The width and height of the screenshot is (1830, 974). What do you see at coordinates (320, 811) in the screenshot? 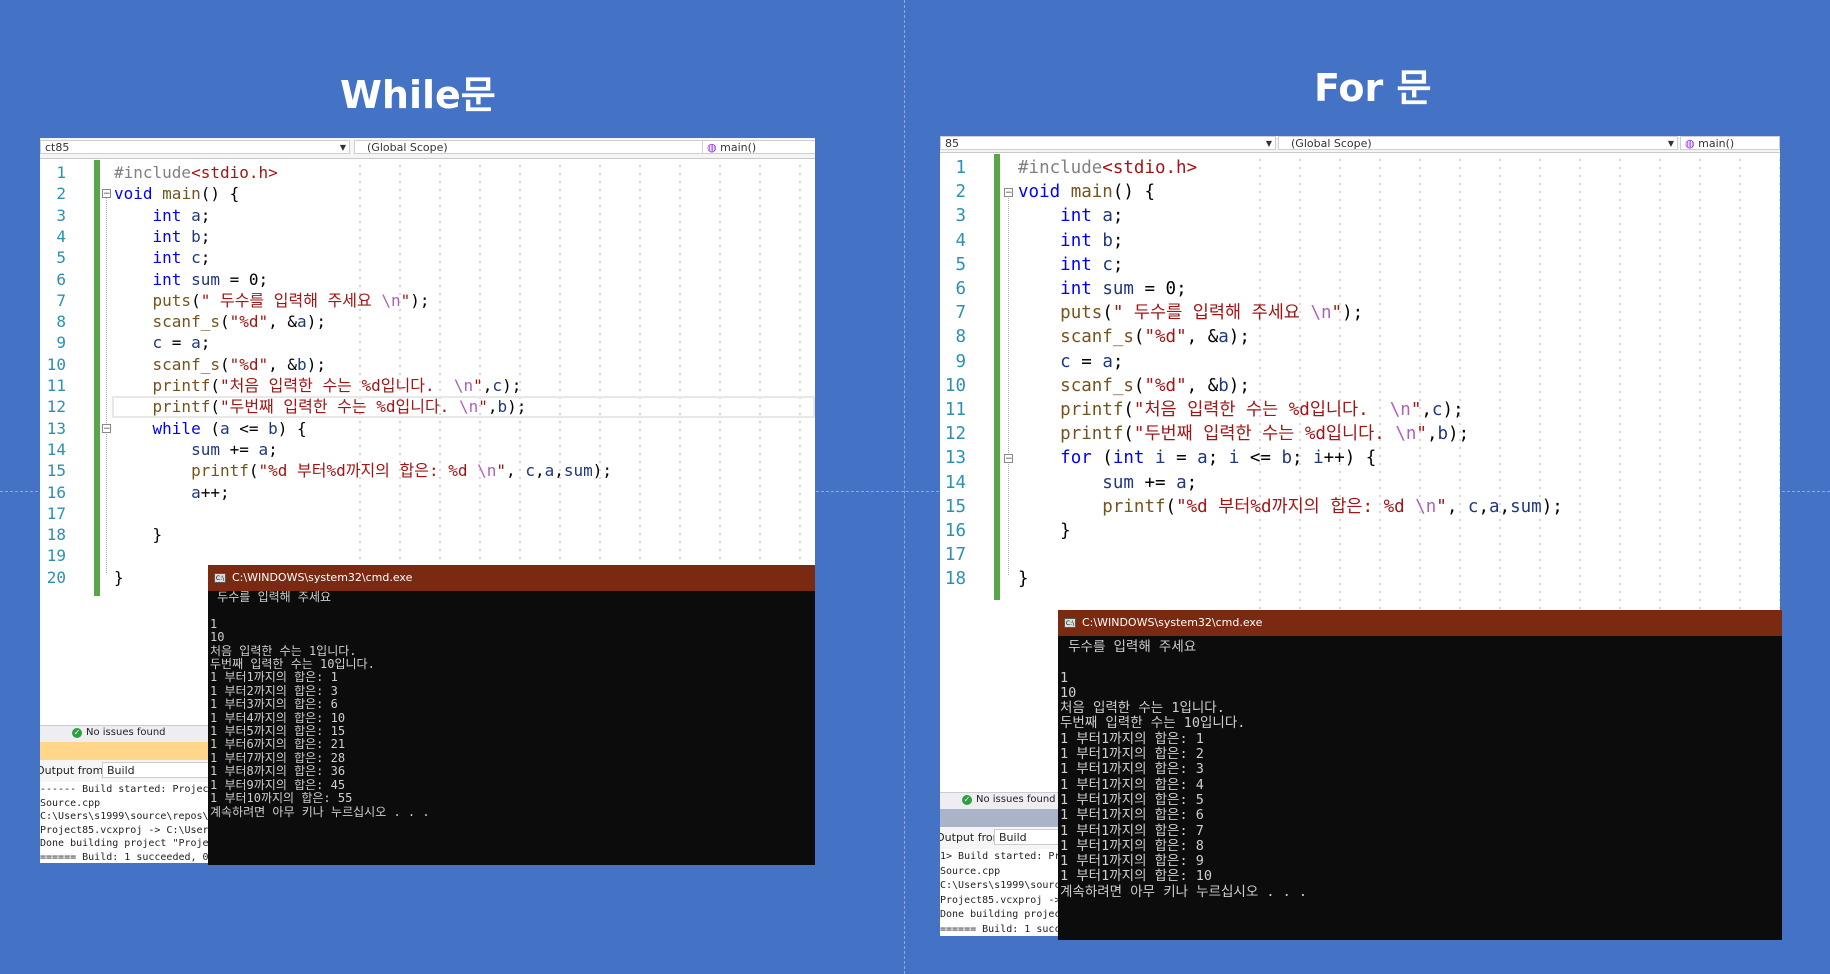
I see `console-line: 계속하려면 아무 키나 누르십시오 . . .` at bounding box center [320, 811].